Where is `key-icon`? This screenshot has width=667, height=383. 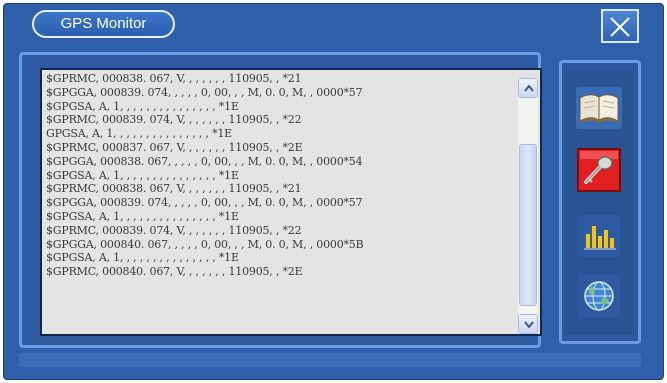 key-icon is located at coordinates (599, 170).